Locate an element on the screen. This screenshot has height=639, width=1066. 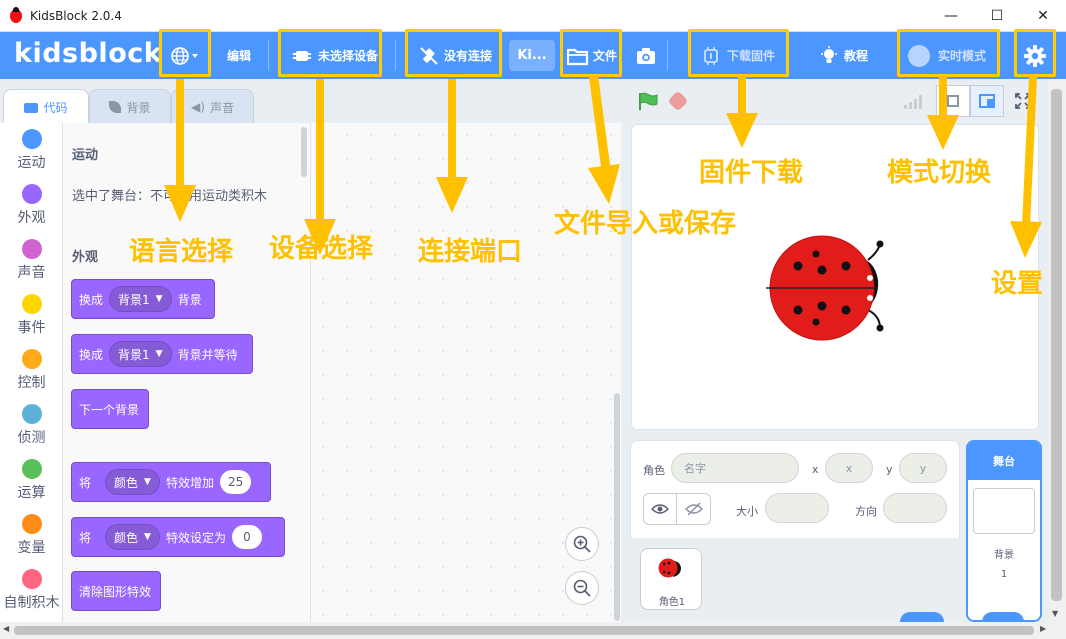
annotation-mode: 模式切换 is located at coordinates (939, 173).